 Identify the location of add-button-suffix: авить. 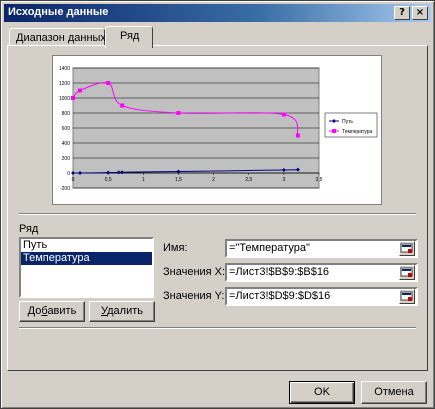
(62, 311).